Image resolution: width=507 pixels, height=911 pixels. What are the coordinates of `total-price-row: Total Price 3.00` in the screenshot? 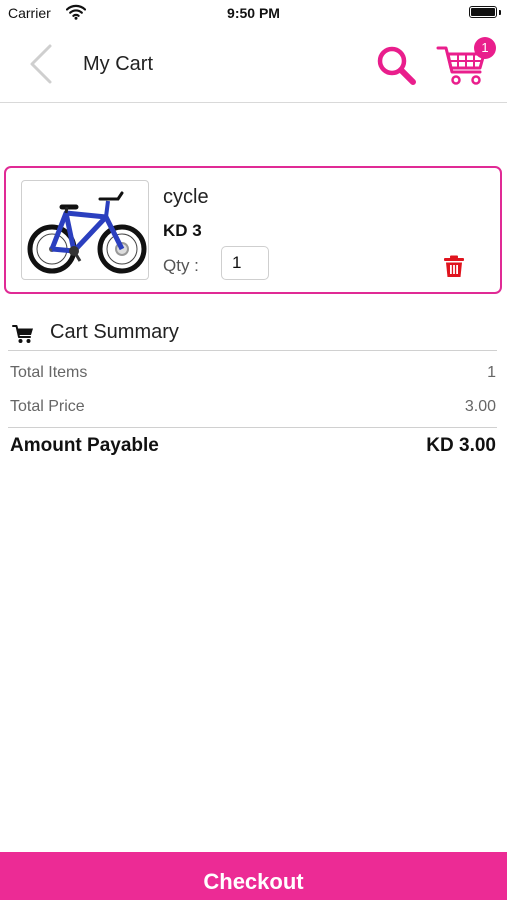 It's located at (253, 408).